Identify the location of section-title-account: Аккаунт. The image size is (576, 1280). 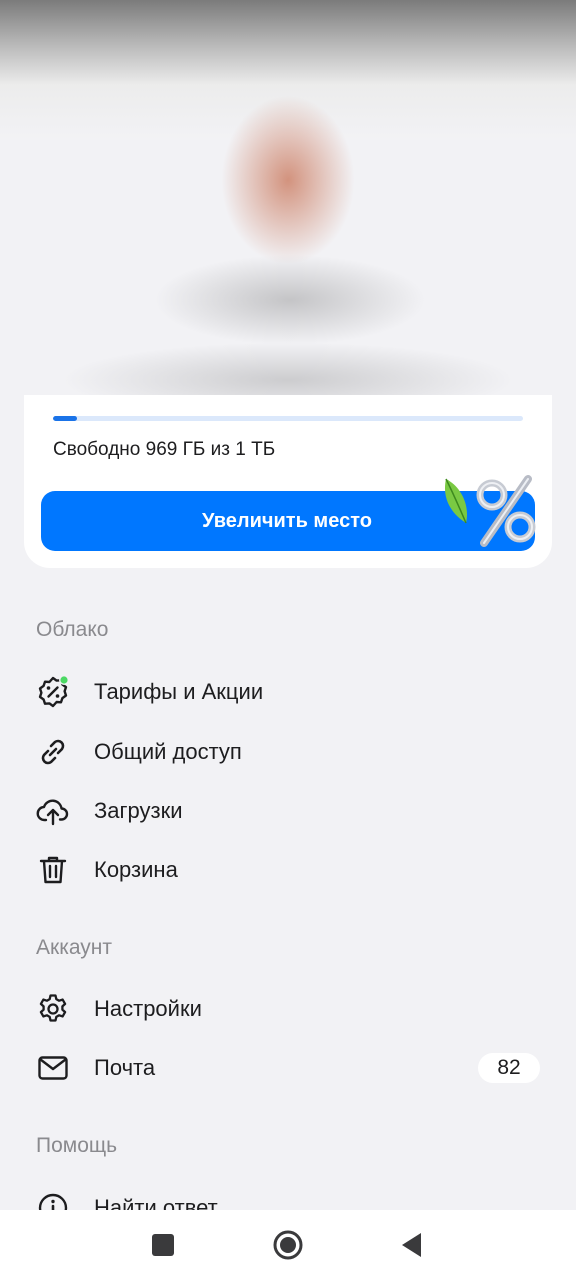
(74, 947).